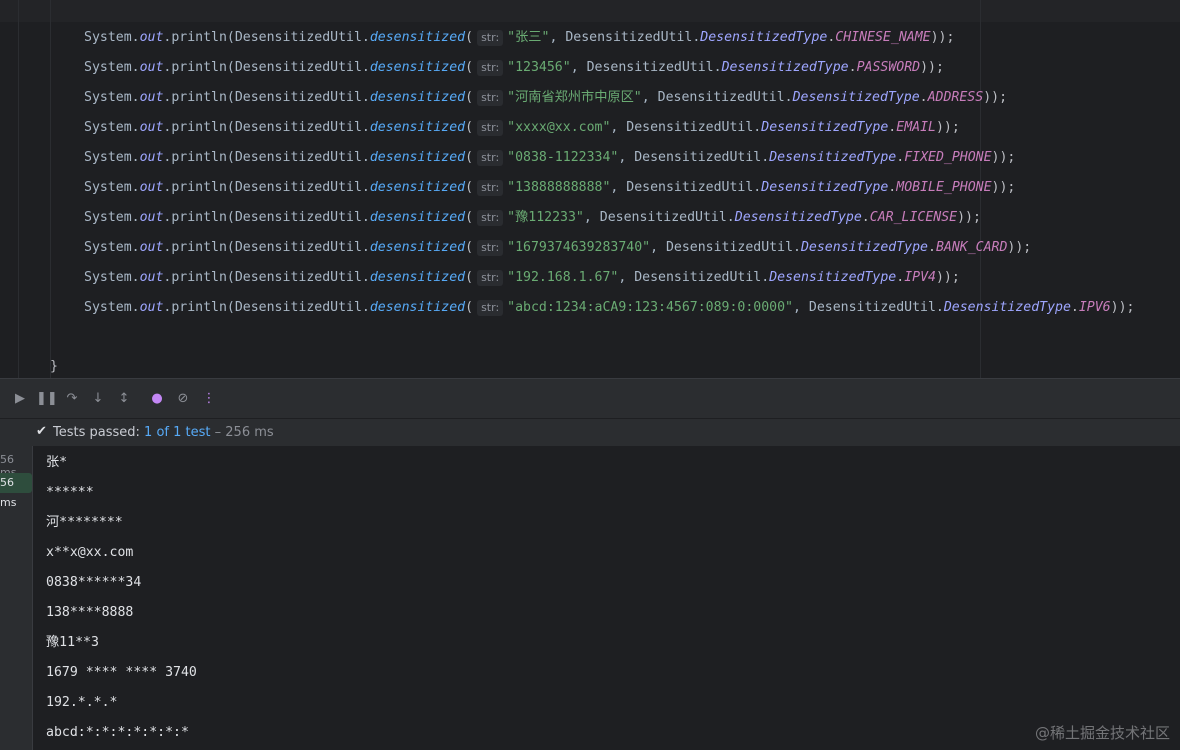  What do you see at coordinates (1102, 733) in the screenshot?
I see `watermark: @稀土掘金技术社区` at bounding box center [1102, 733].